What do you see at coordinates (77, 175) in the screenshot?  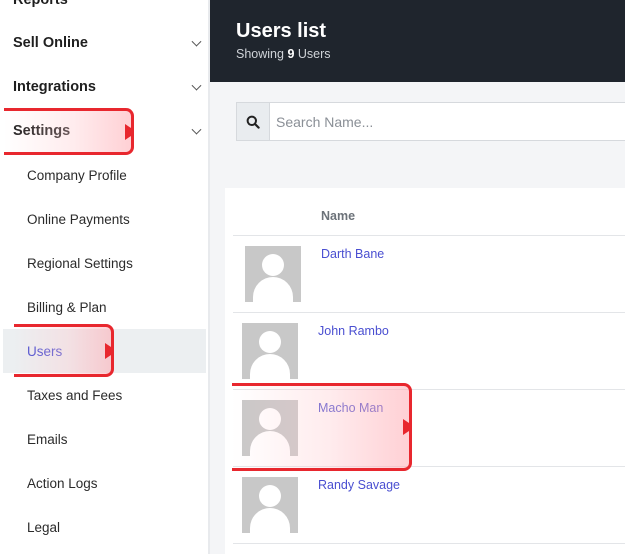 I see `sidebar-item-label: Company Profile` at bounding box center [77, 175].